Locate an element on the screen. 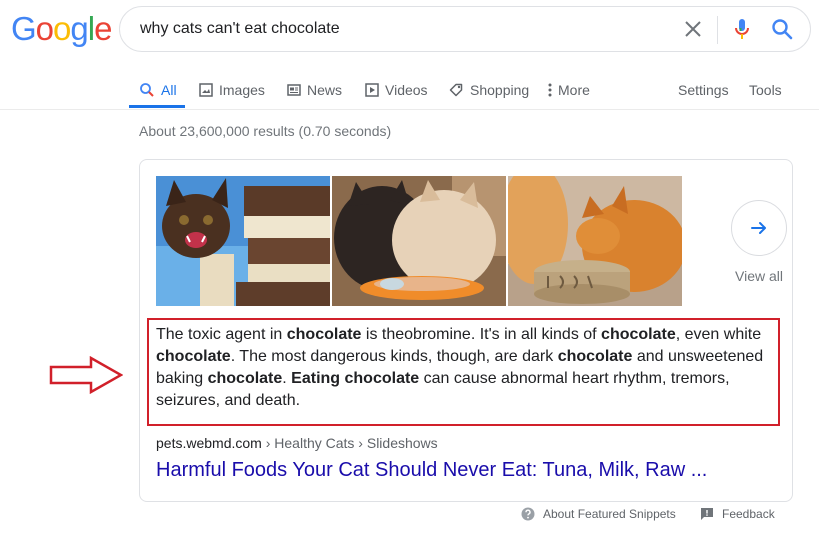  snippet-keyword: Eating chocolate is located at coordinates (355, 378).